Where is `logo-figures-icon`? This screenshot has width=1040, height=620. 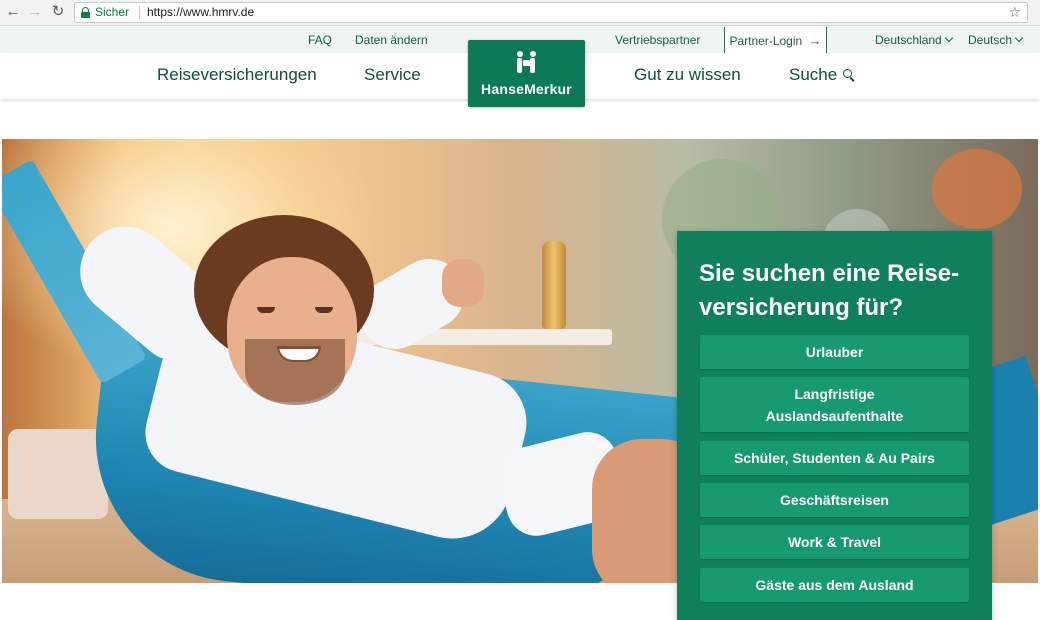
logo-figures-icon is located at coordinates (526, 64).